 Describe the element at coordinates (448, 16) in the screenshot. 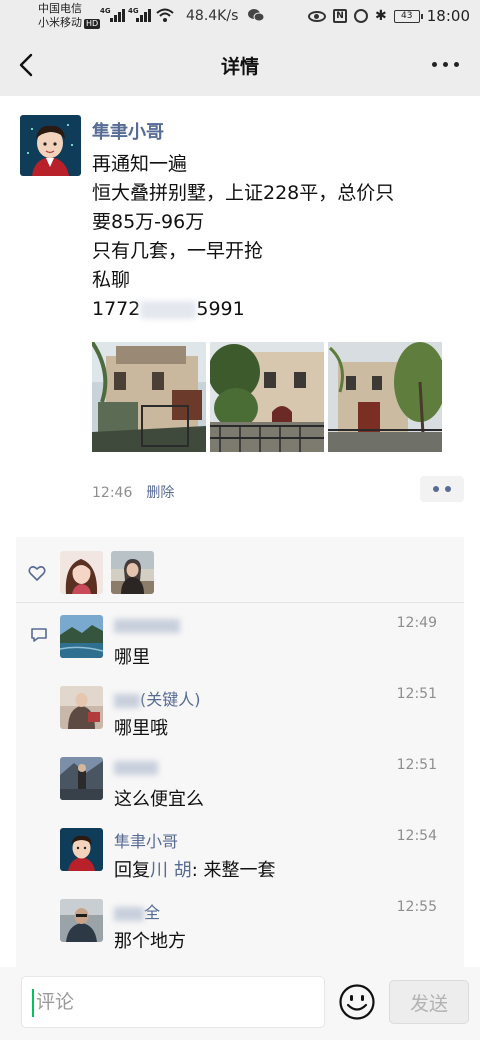

I see `clock: 18:00` at that location.